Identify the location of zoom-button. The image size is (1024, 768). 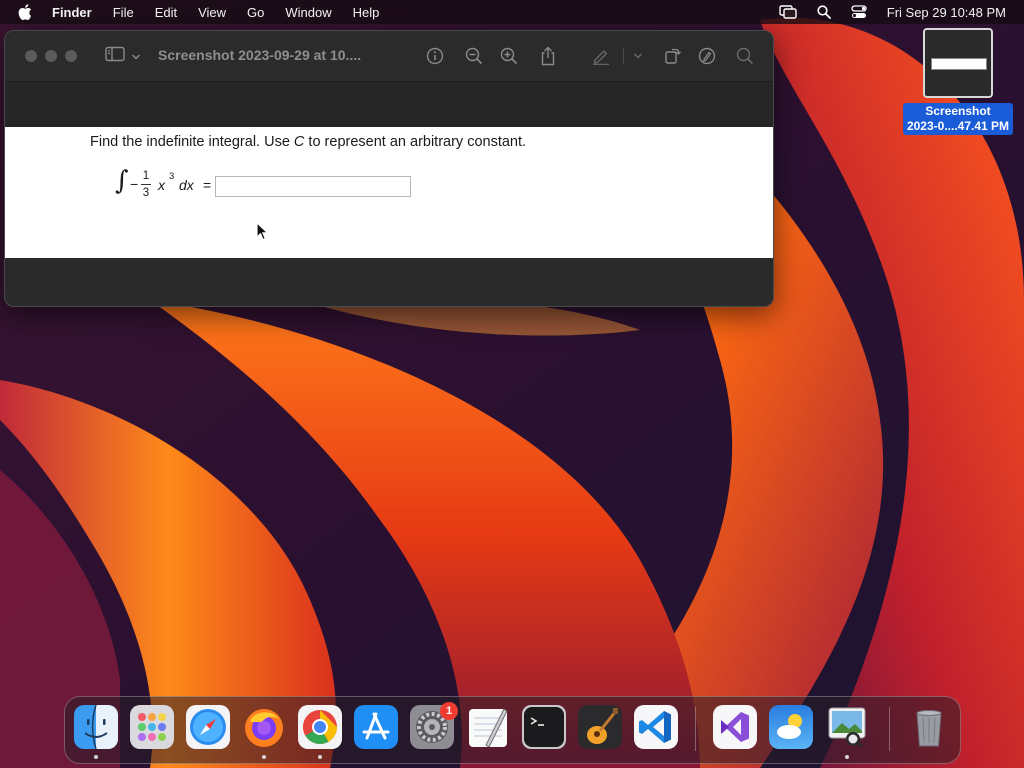
(71, 56).